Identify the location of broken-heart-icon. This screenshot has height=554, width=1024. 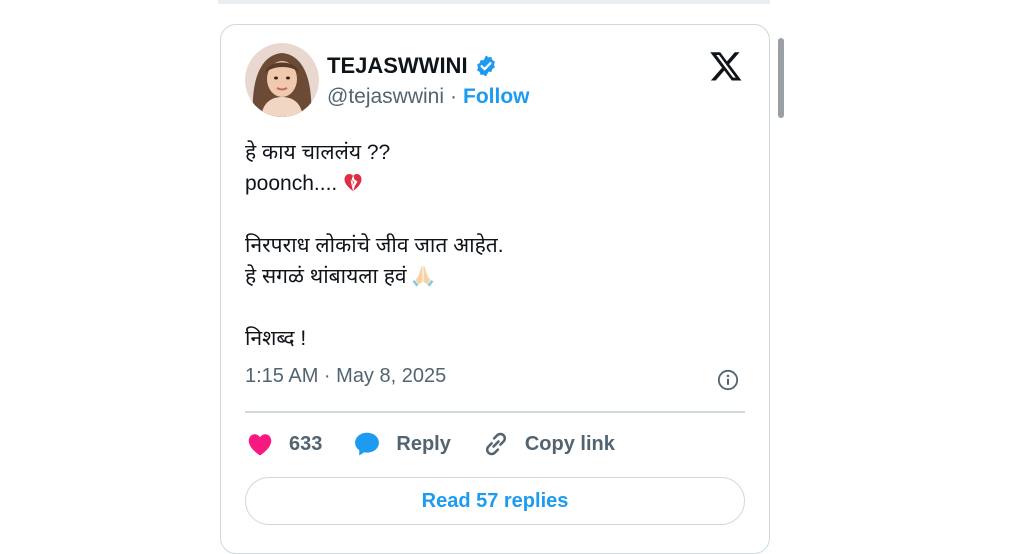
(353, 182).